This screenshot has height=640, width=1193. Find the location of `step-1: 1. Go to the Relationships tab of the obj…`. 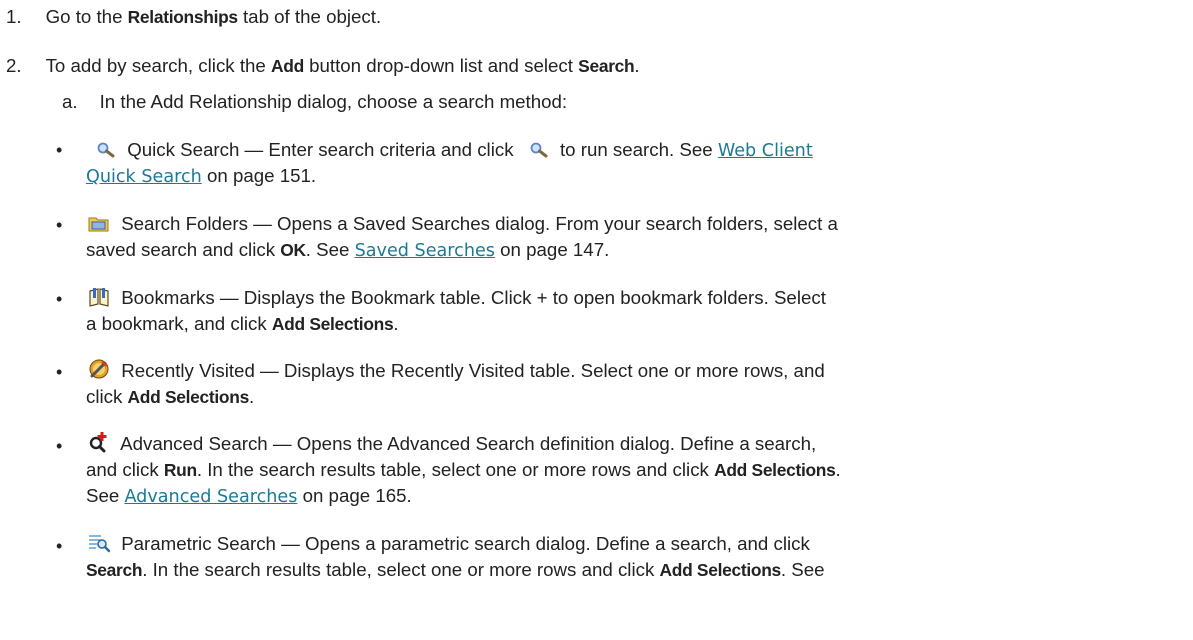

step-1: 1. Go to the Relationships tab of the obj… is located at coordinates (194, 16).